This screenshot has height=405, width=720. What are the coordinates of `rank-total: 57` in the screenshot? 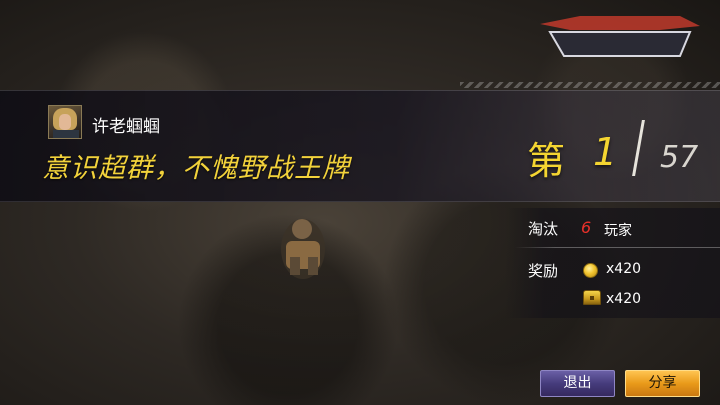 It's located at (679, 157).